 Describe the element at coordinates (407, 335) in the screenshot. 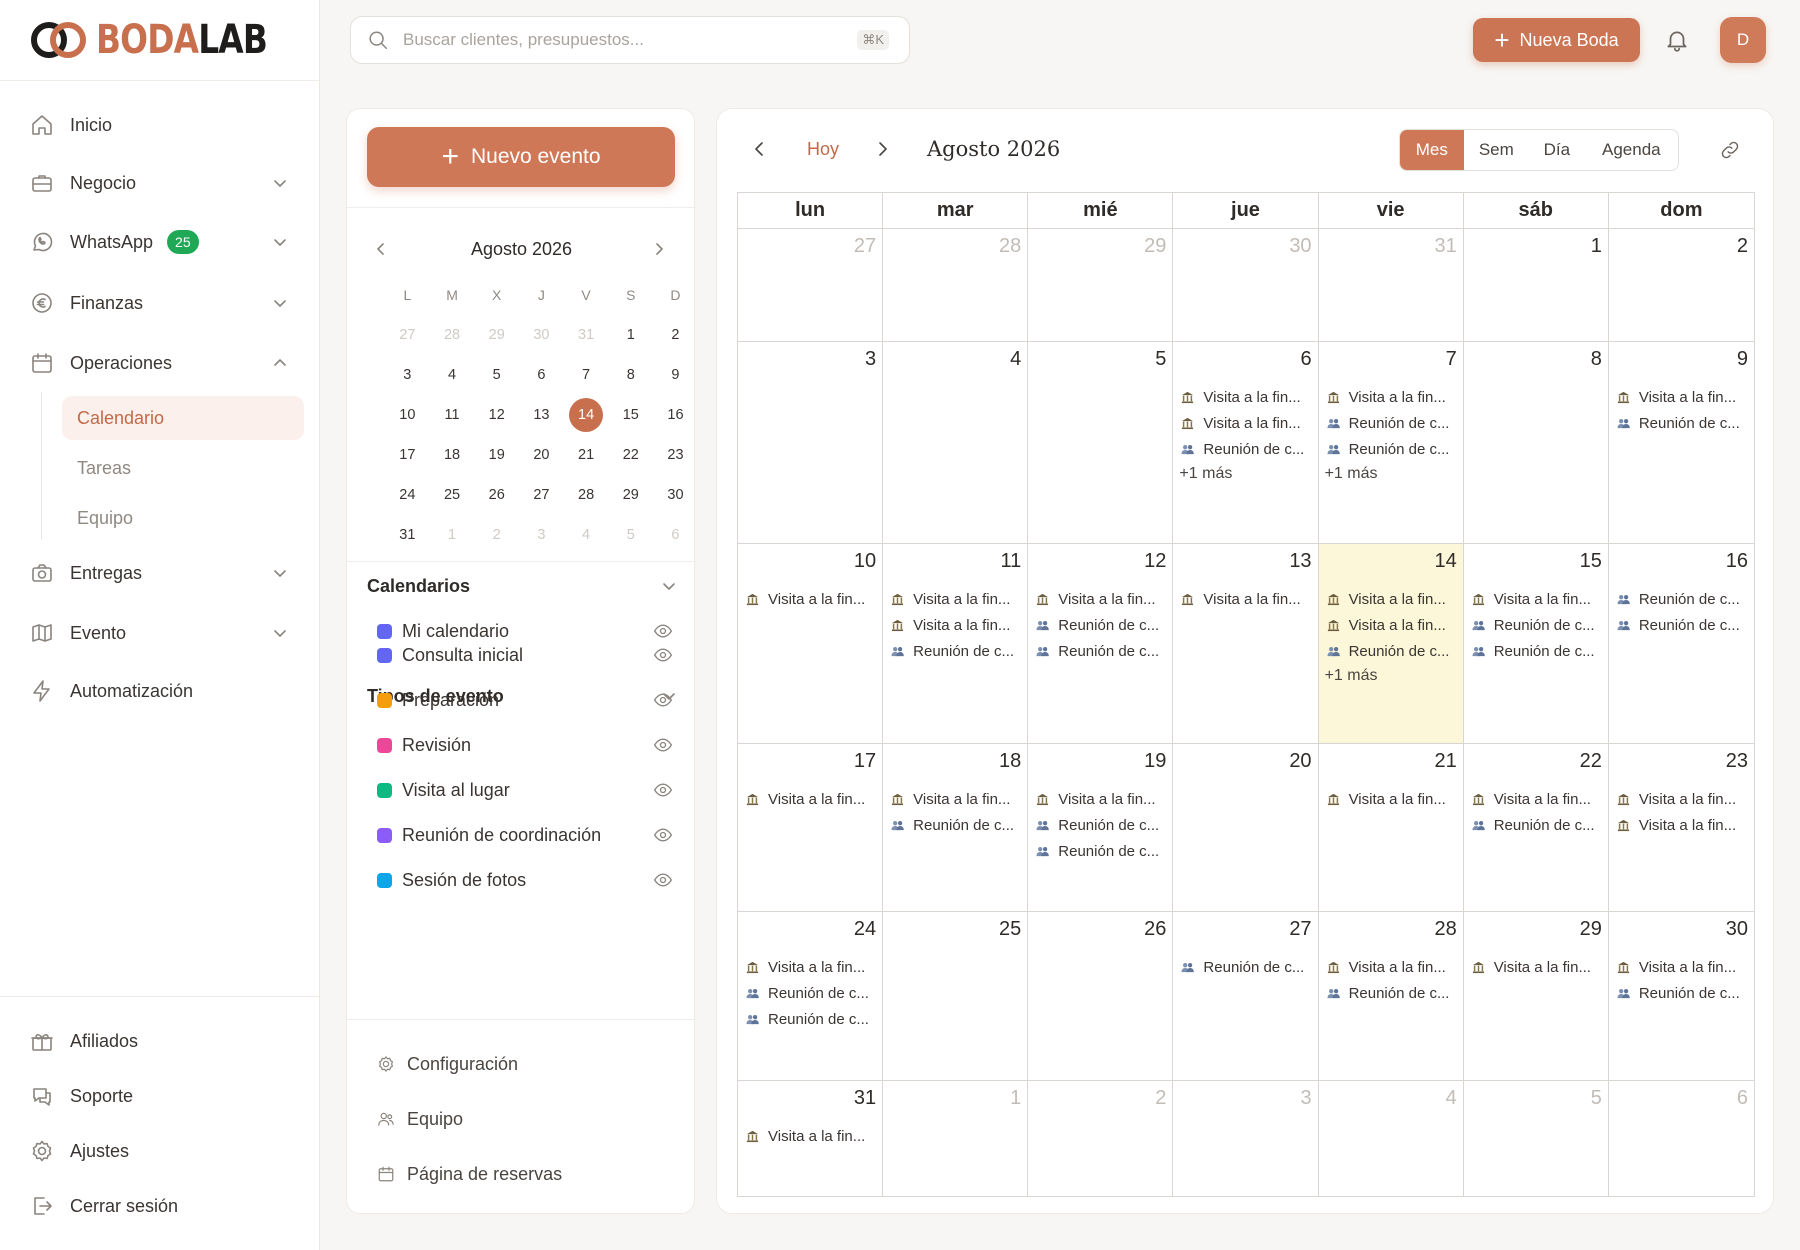

I see `mini-day: 27` at that location.